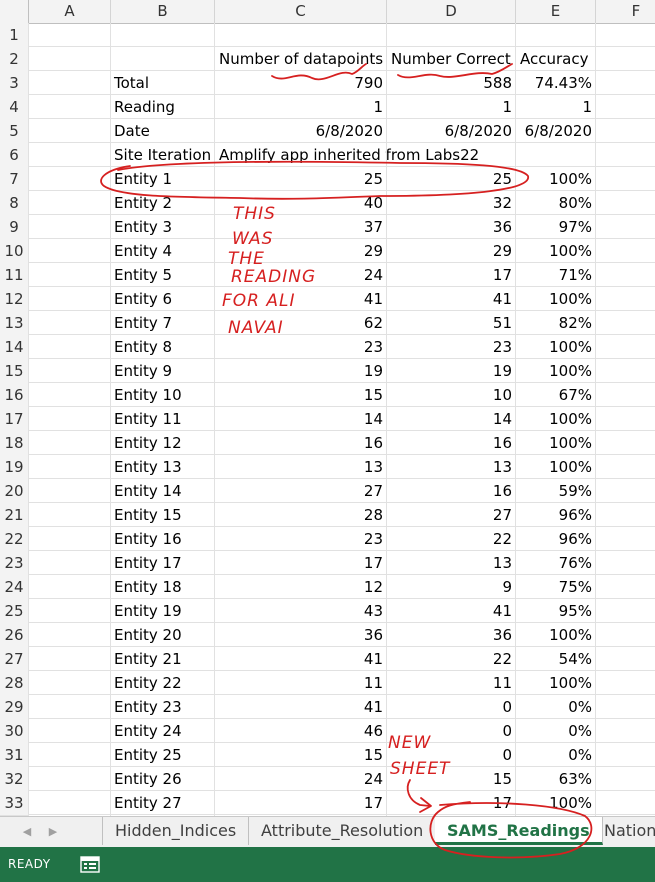 Image resolution: width=655 pixels, height=882 pixels. I want to click on row-header: 26, so click(14, 635).